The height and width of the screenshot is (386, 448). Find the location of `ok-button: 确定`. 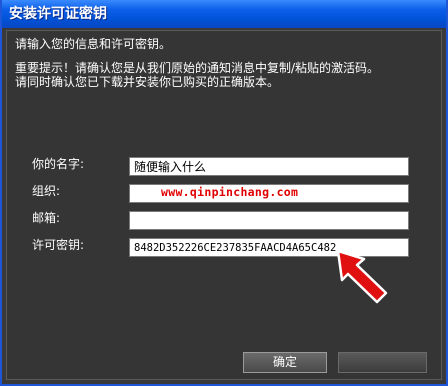

ok-button: 确定 is located at coordinates (285, 362).